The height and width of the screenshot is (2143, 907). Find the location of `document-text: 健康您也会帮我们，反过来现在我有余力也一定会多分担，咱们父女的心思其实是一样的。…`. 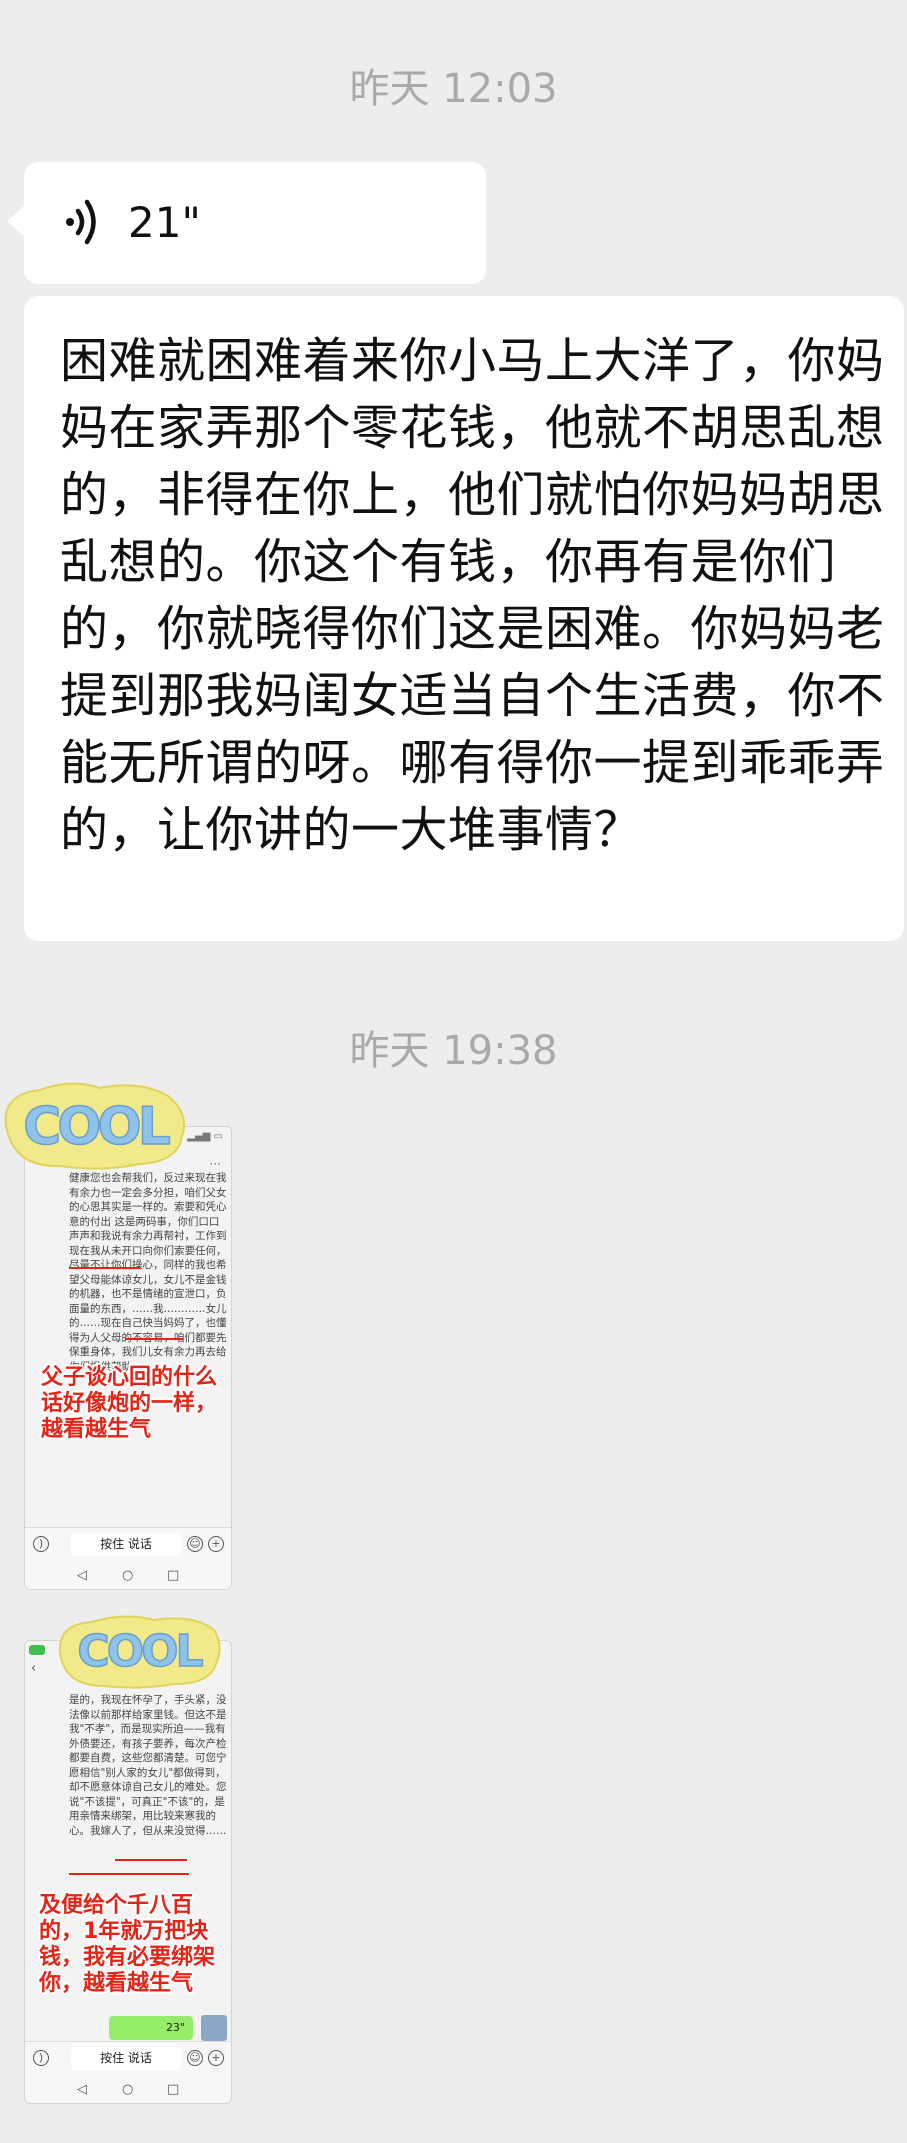

document-text: 健康您也会帮我们，反过来现在我有余力也一定会多分担，咱们父女的心思其实是一样的。… is located at coordinates (148, 1272).